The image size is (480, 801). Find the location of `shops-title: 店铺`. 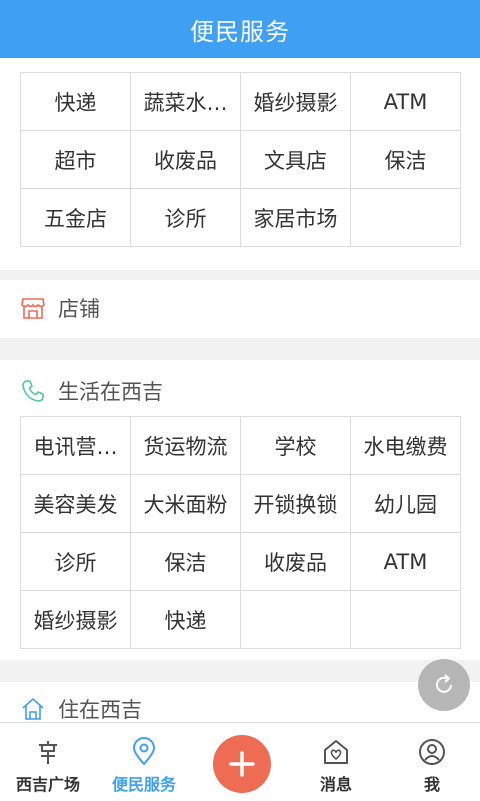

shops-title: 店铺 is located at coordinates (79, 309).